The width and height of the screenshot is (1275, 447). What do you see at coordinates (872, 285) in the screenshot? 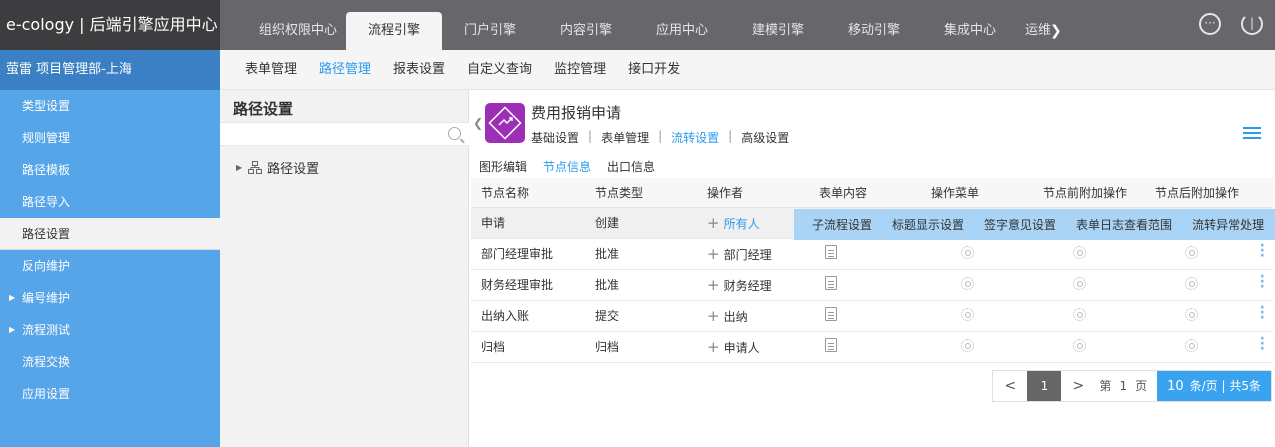
I see `table-row: 财务经理审批 批准 + 财务经理 · · ·` at bounding box center [872, 285].